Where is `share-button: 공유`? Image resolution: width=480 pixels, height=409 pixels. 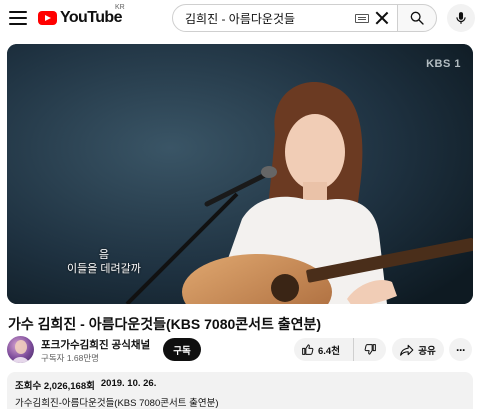
share-button: 공유 is located at coordinates (418, 349).